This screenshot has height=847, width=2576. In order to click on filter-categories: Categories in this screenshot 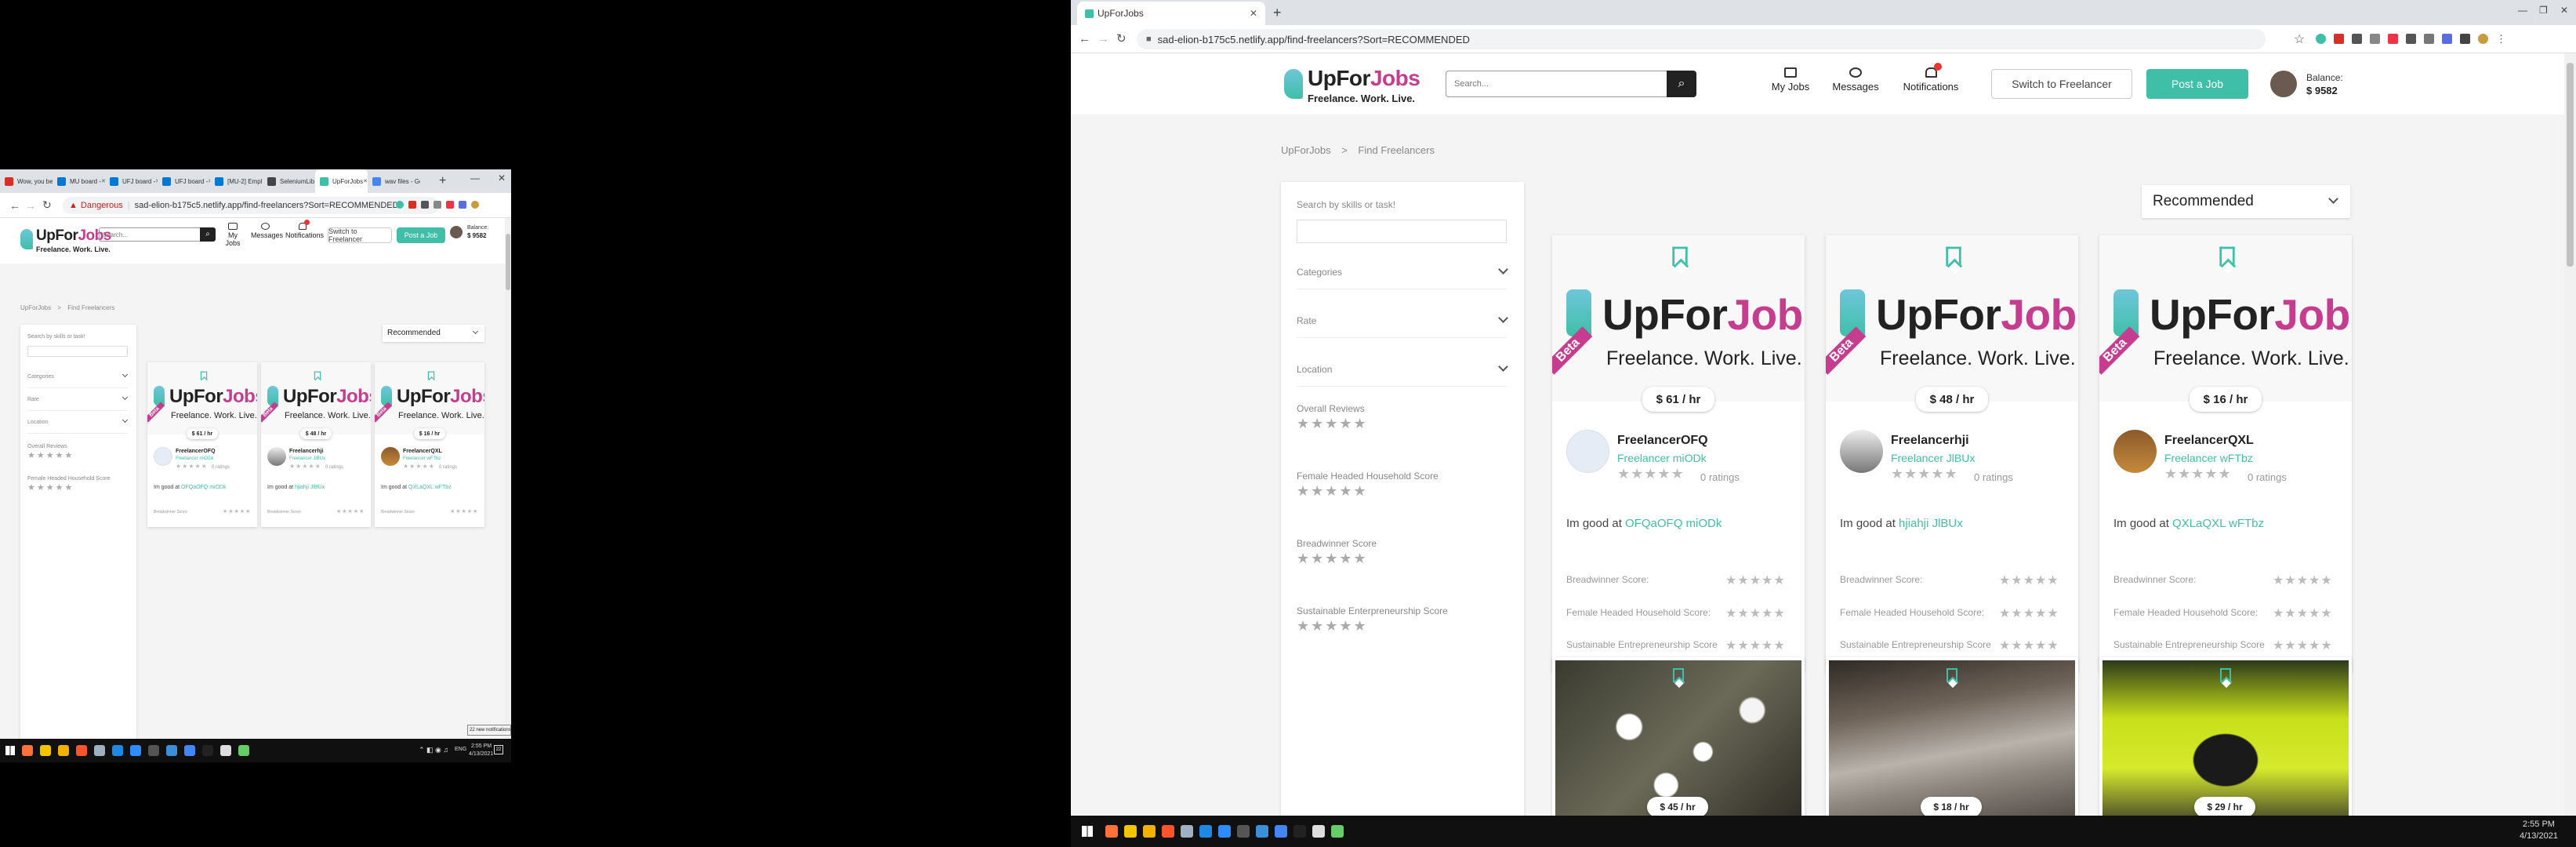, I will do `click(1319, 272)`.